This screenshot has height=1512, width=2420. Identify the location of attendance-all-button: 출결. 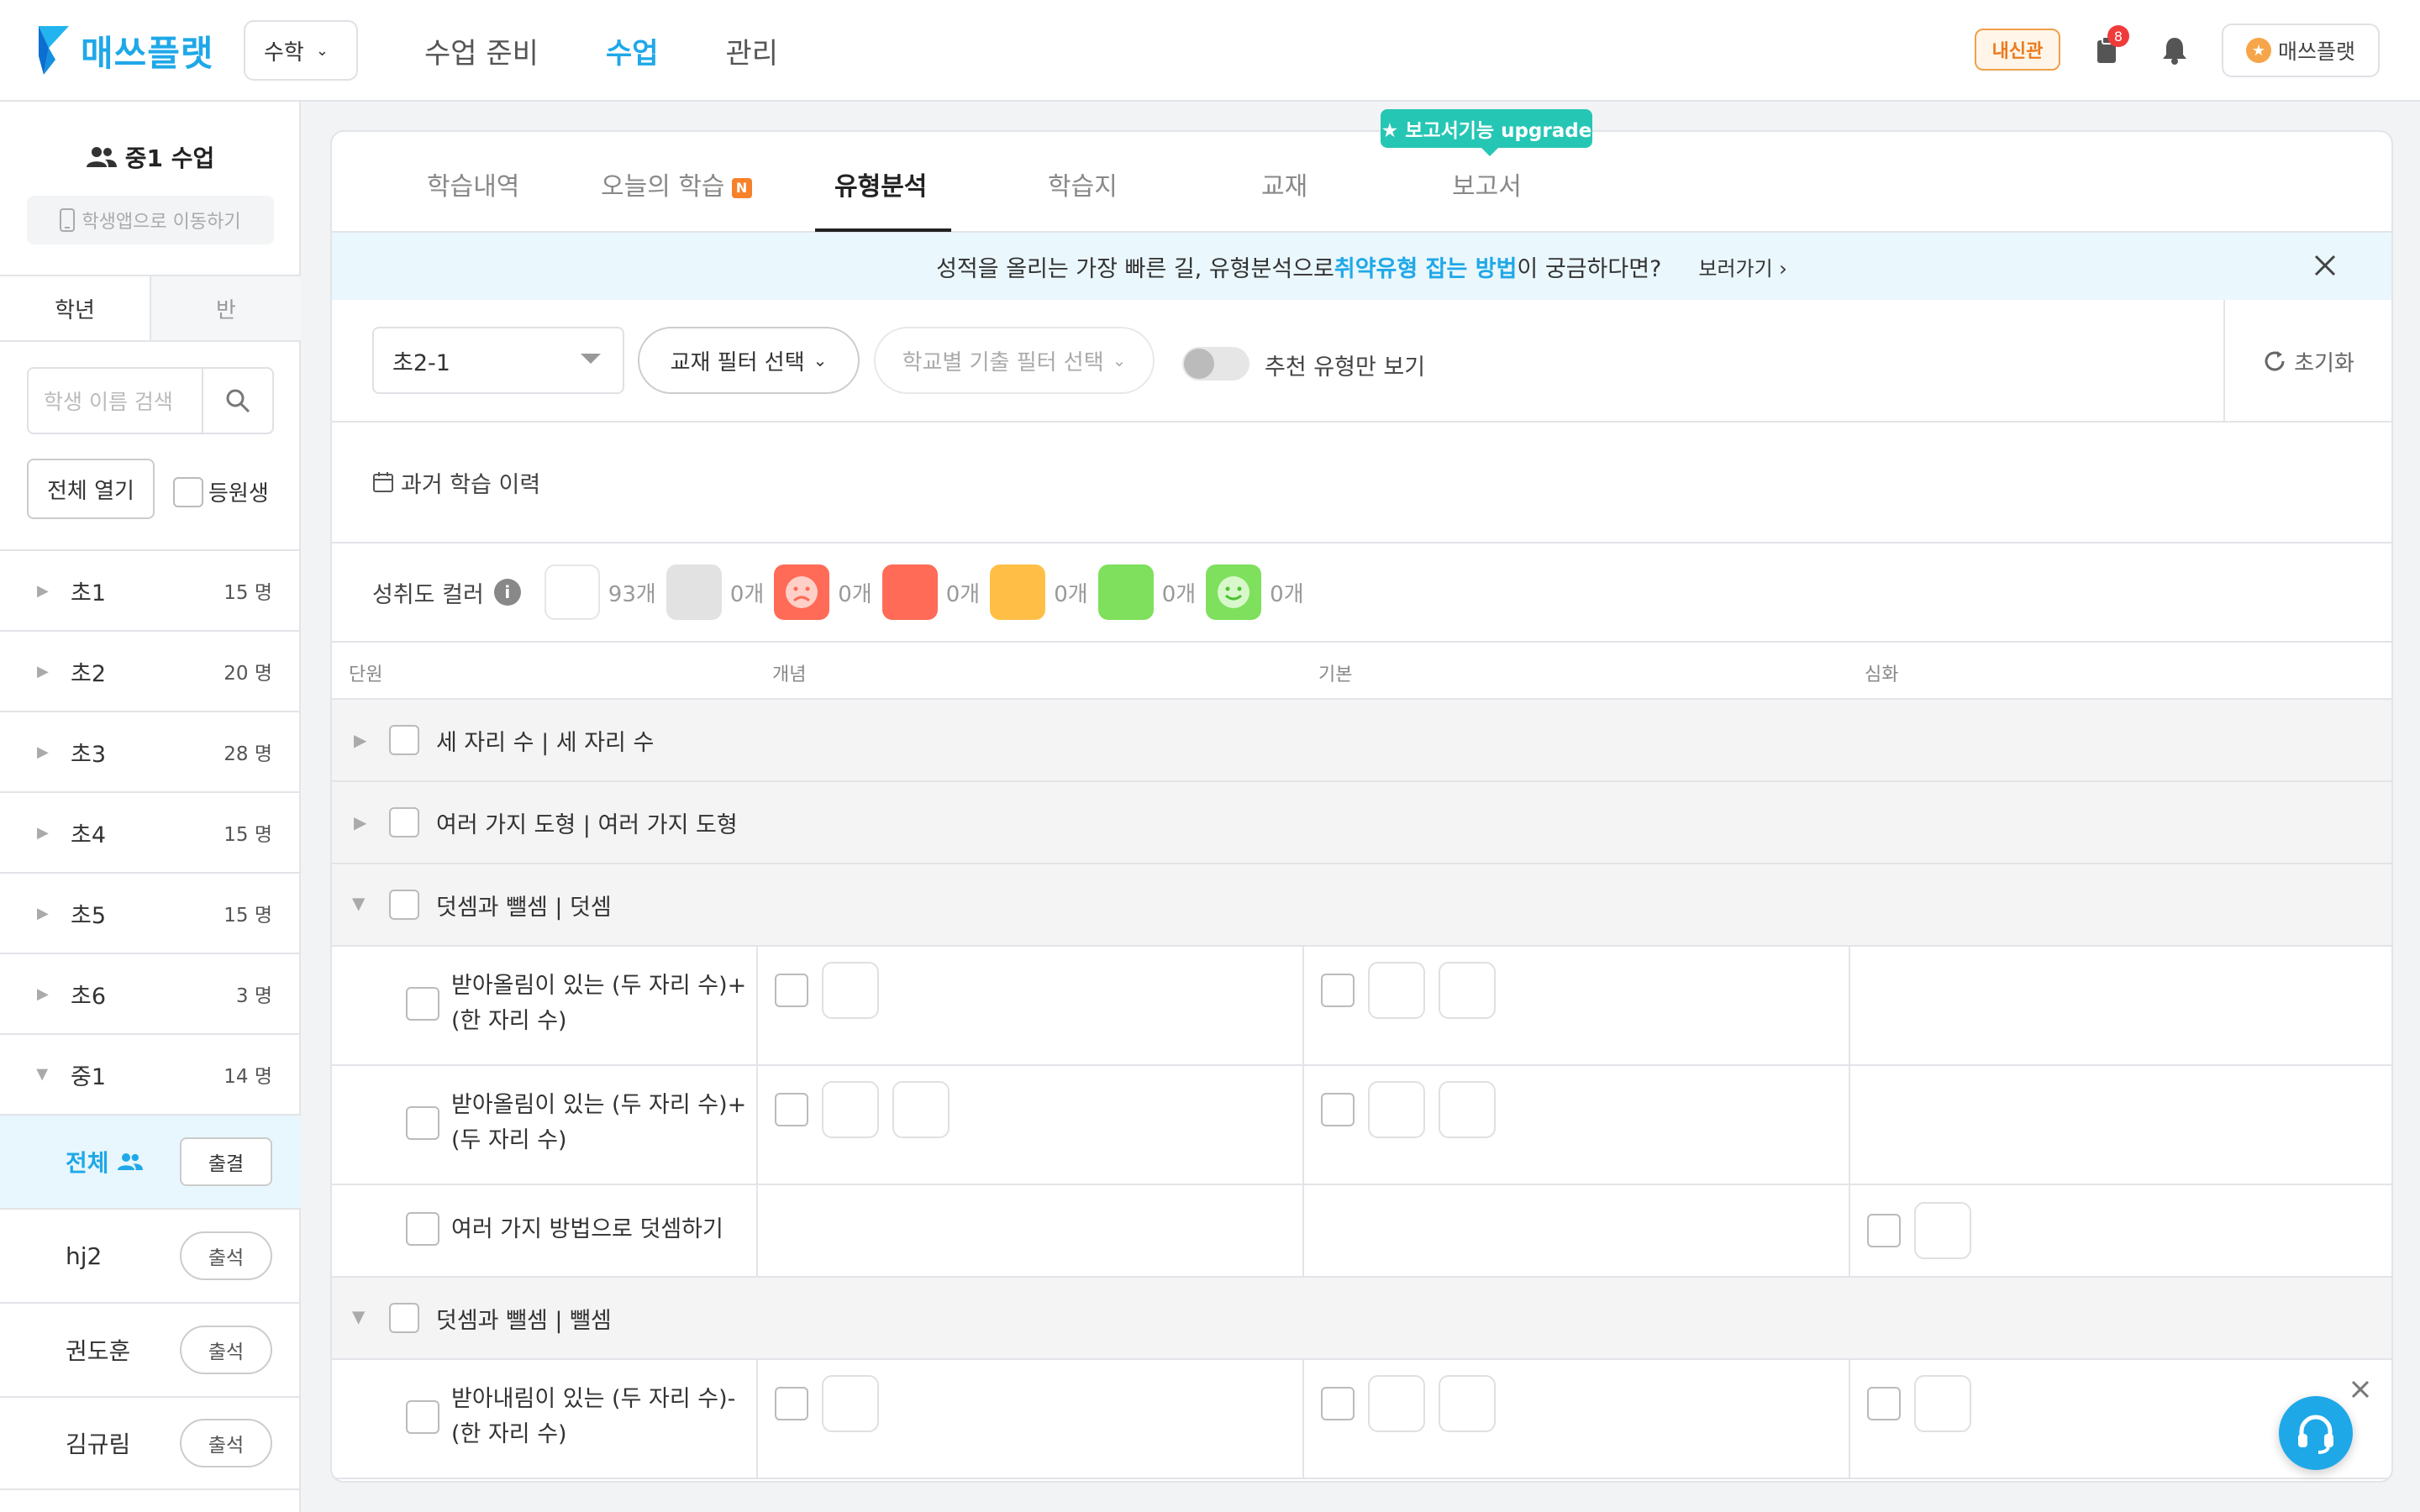
(226, 1161).